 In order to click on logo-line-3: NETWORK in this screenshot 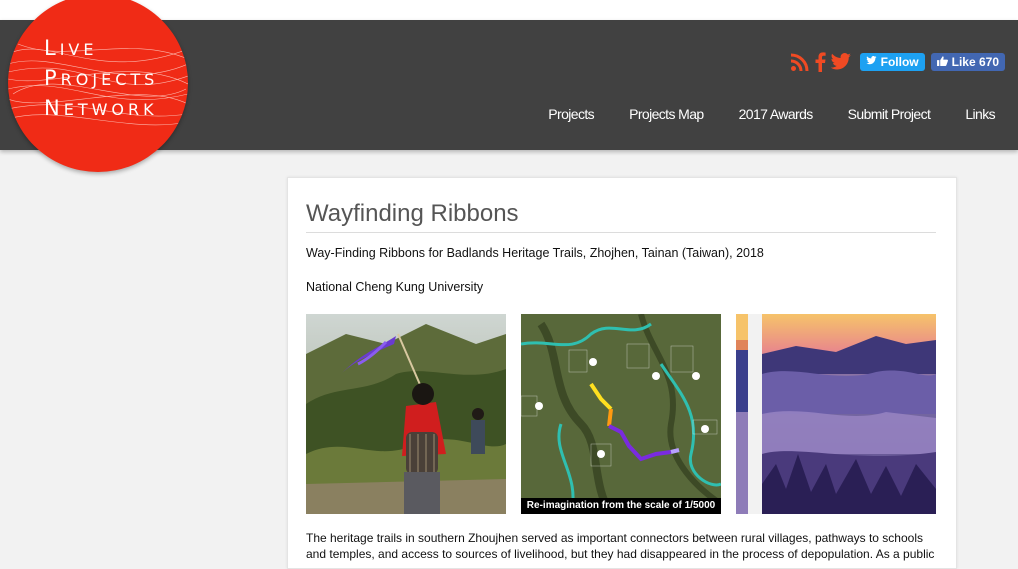, I will do `click(101, 108)`.